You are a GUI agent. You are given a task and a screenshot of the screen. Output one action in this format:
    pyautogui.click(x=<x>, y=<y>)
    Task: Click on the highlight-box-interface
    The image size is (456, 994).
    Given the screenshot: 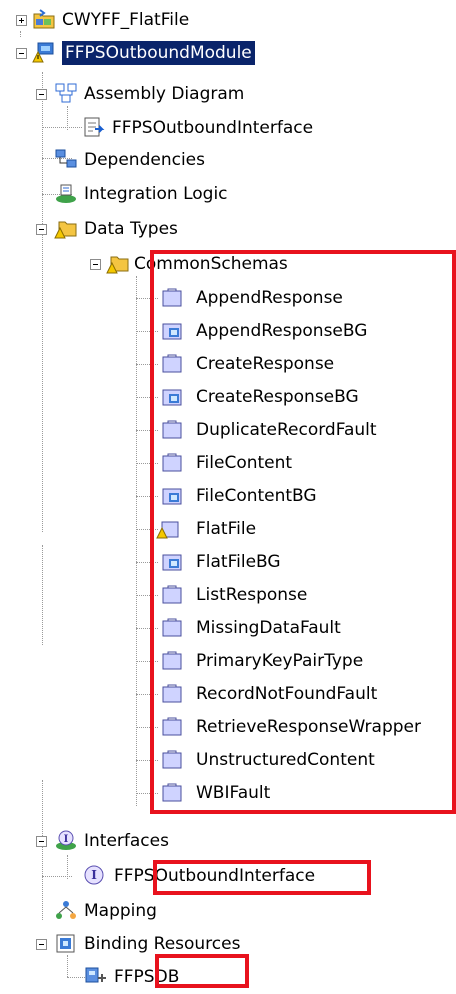 What is the action you would take?
    pyautogui.click(x=262, y=877)
    